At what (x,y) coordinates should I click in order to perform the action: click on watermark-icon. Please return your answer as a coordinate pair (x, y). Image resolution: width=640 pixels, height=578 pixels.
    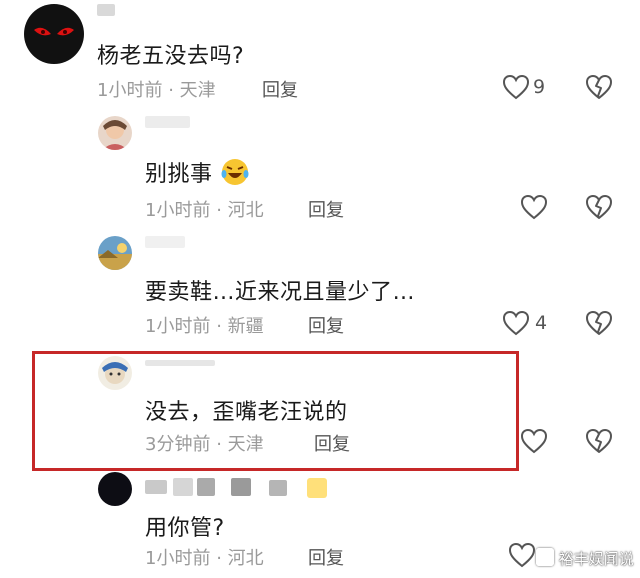
    Looking at the image, I should click on (545, 557).